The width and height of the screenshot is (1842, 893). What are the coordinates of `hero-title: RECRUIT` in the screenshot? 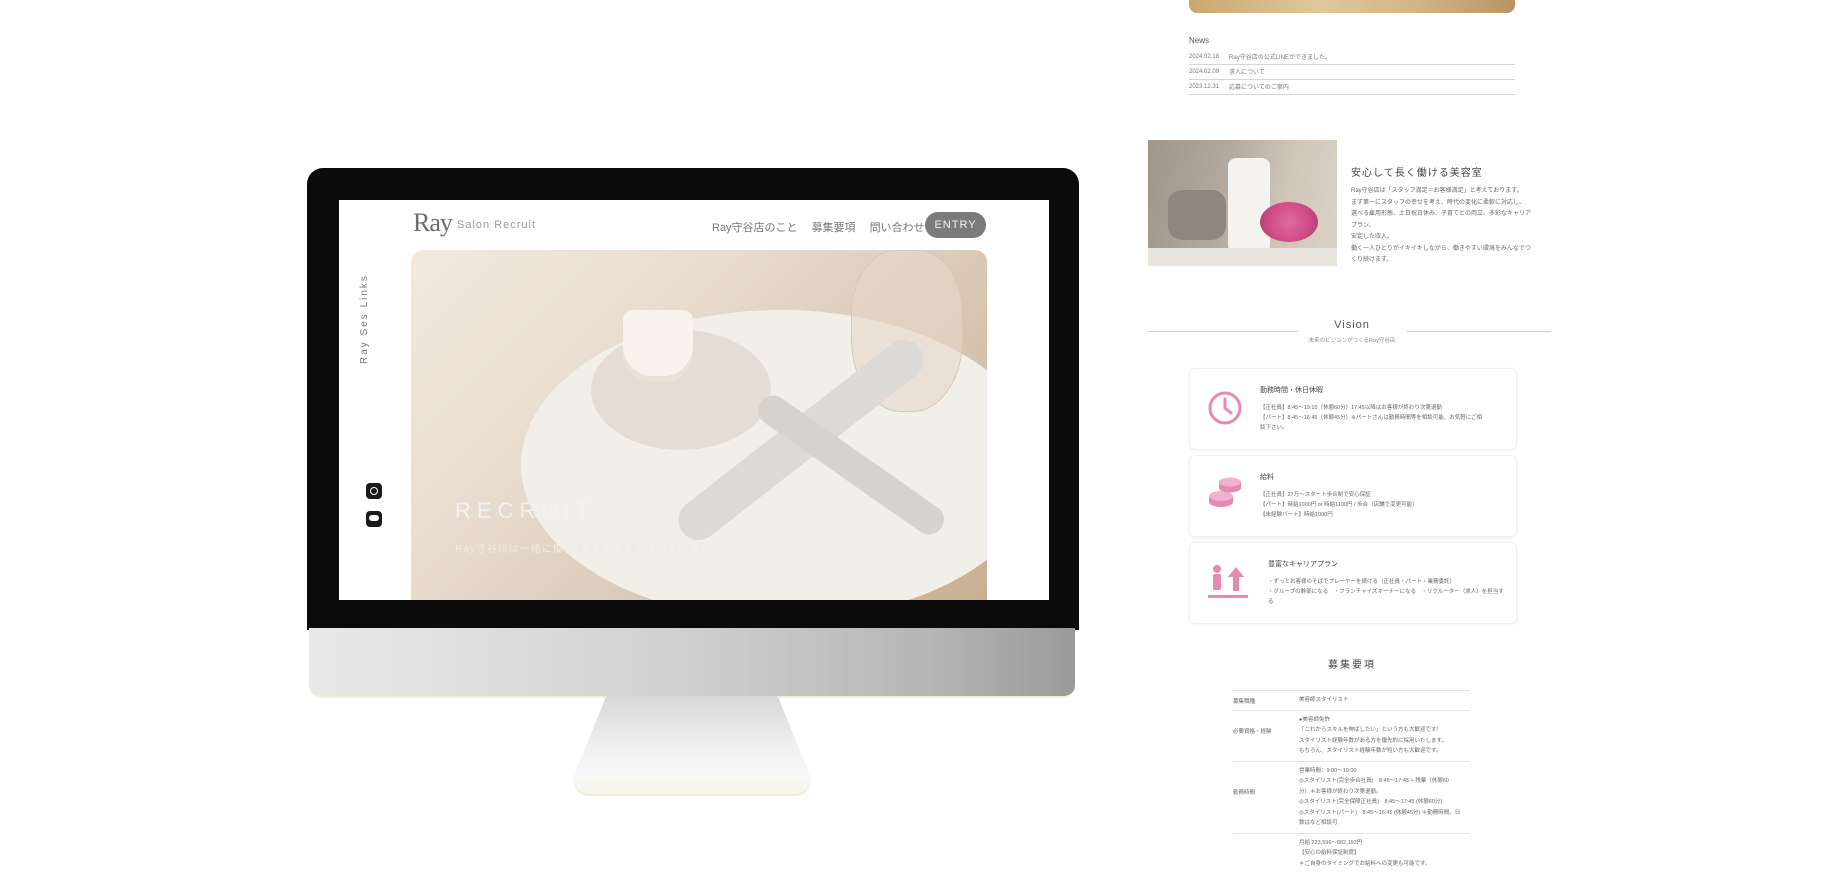 It's located at (525, 510).